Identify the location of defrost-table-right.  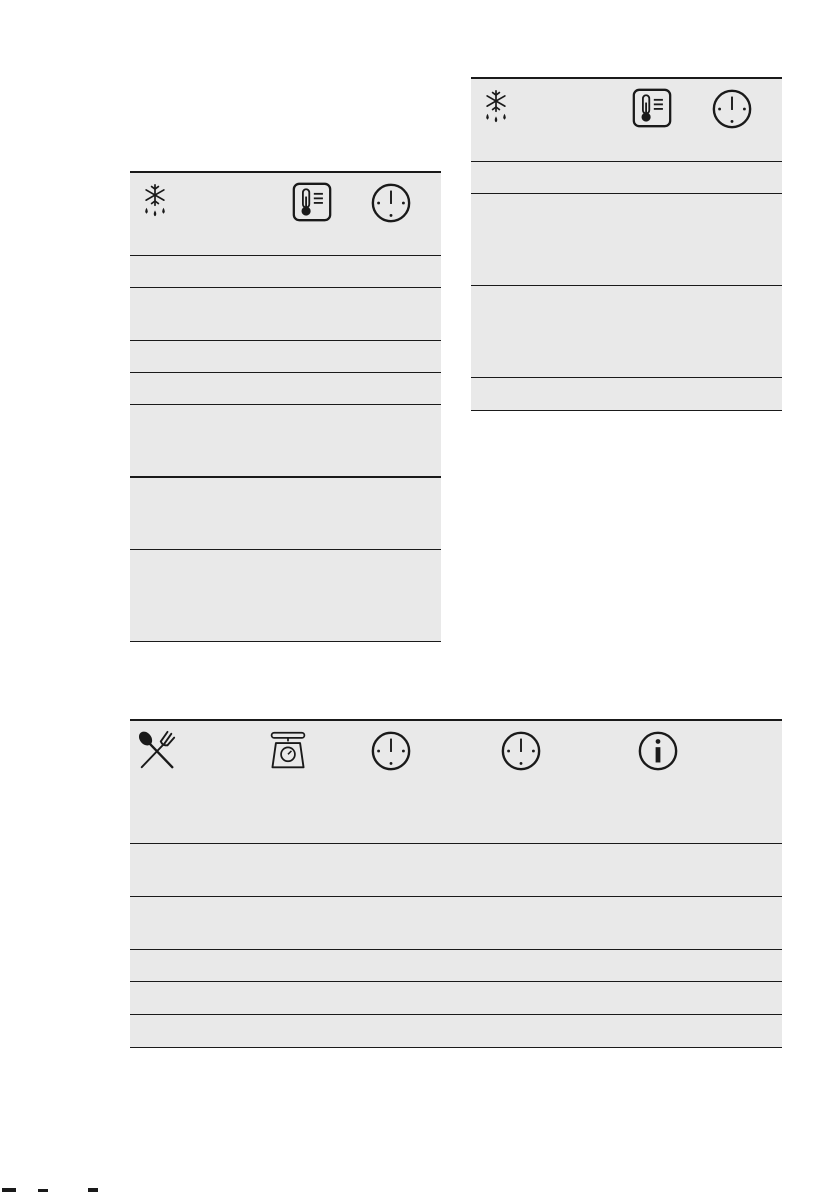
(626, 244).